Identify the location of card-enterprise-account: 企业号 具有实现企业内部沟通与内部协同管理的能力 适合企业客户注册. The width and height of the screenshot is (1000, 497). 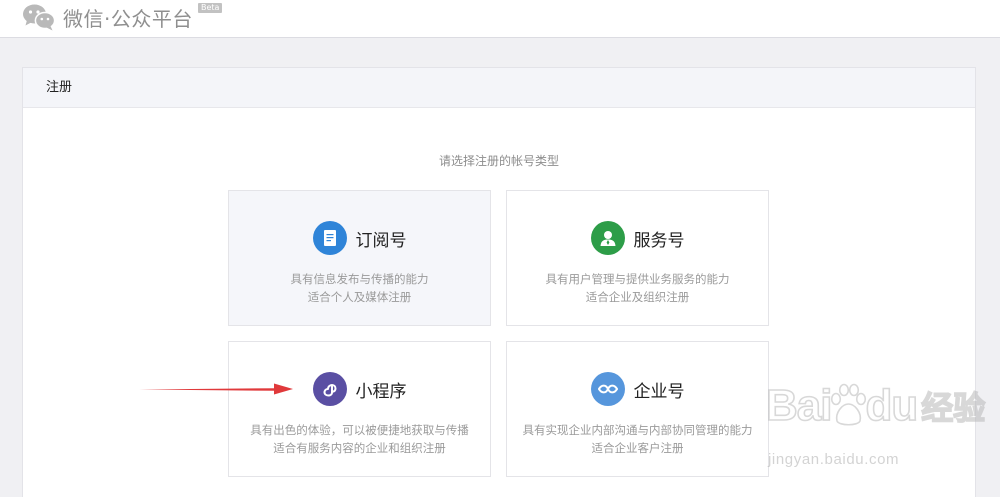
(637, 409).